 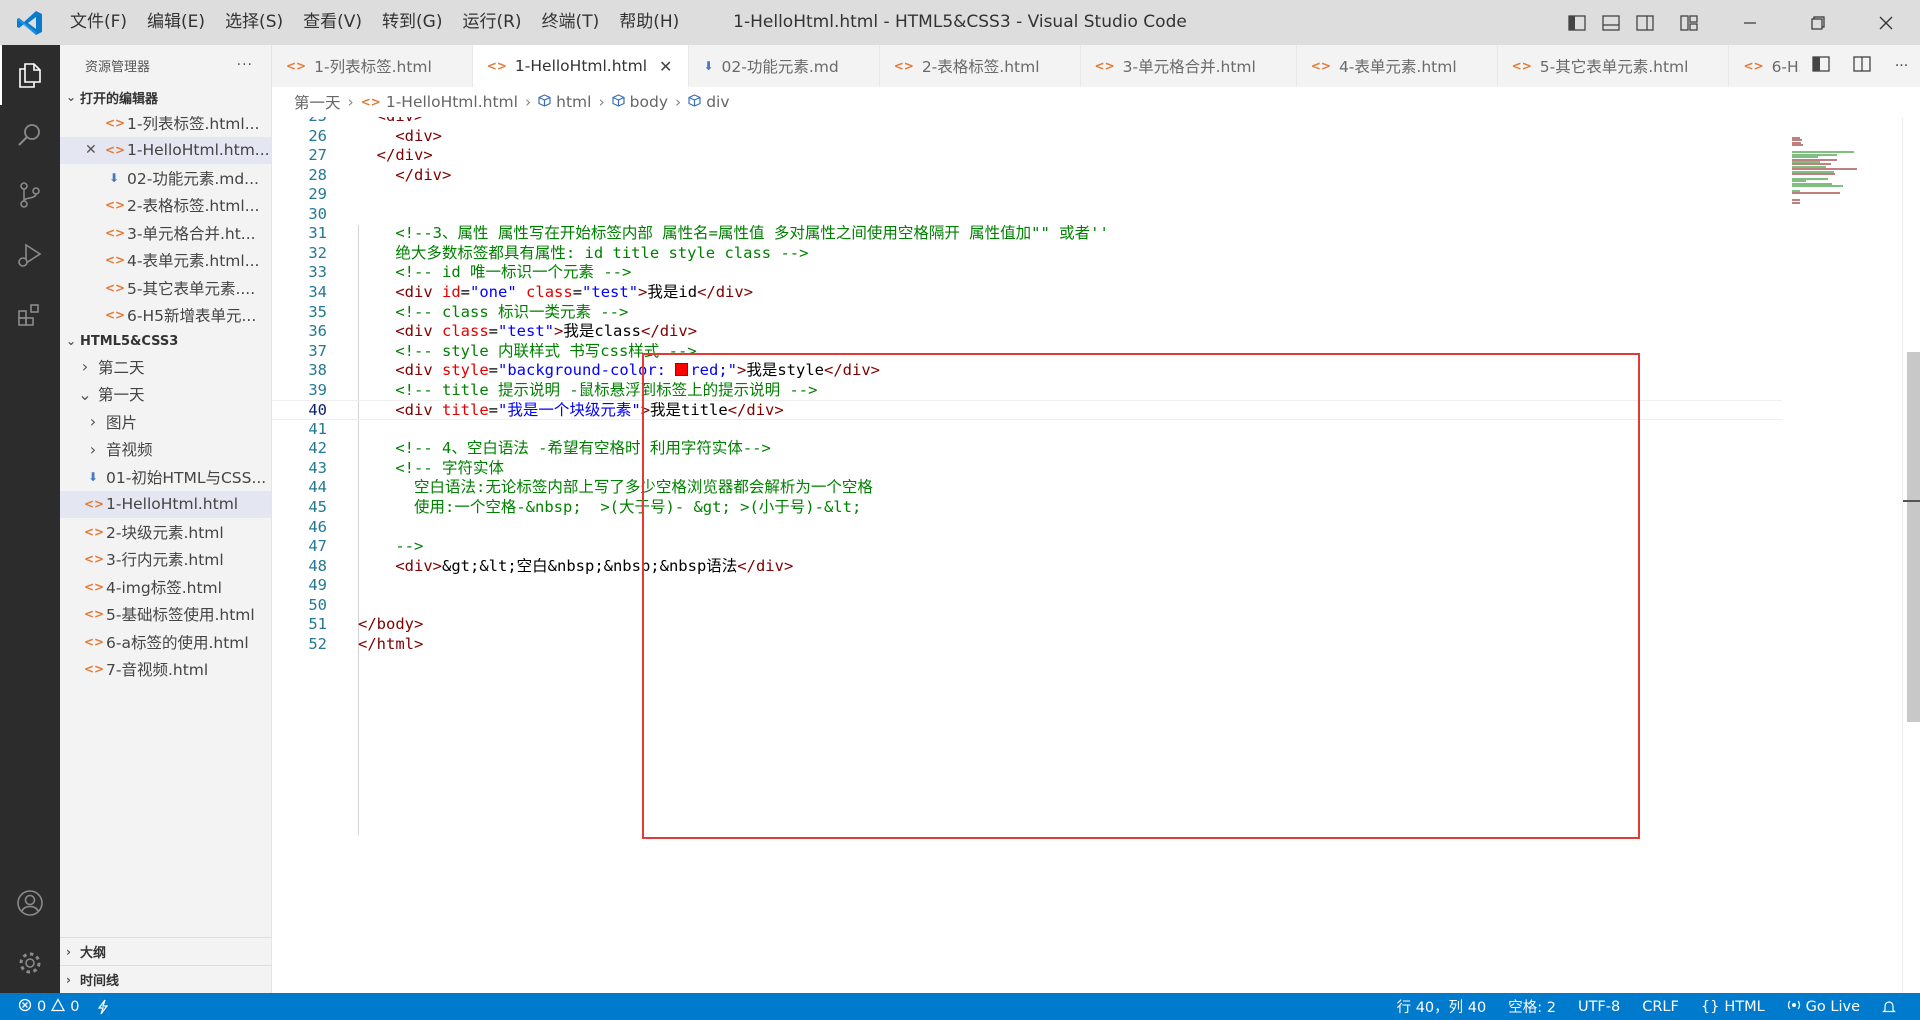 What do you see at coordinates (1886, 22) in the screenshot?
I see `close-window-icon` at bounding box center [1886, 22].